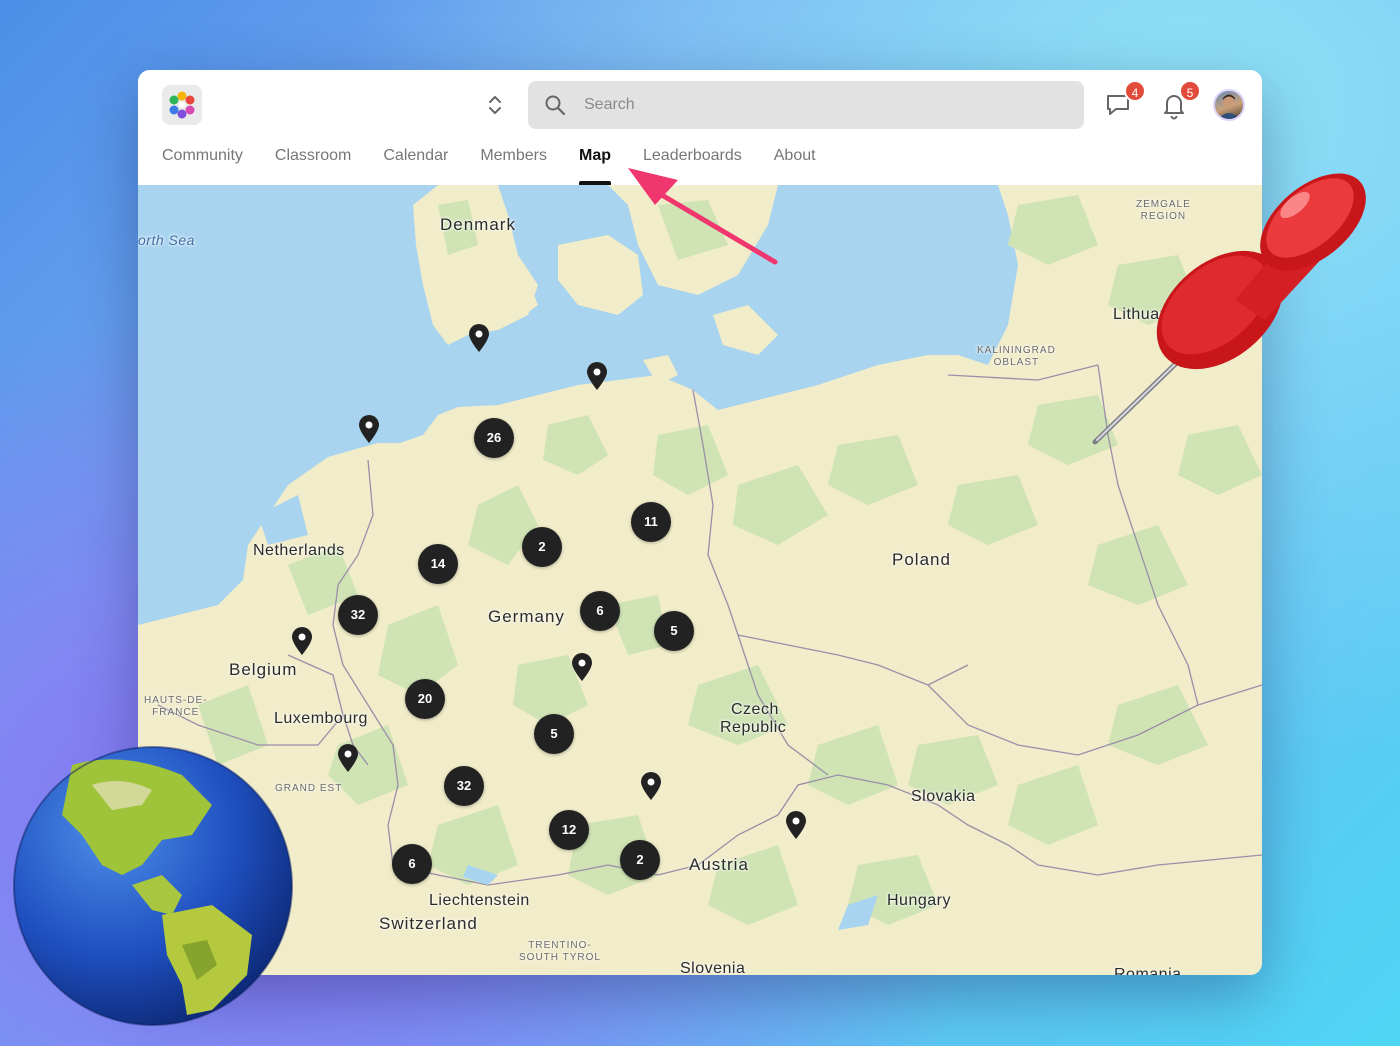  What do you see at coordinates (560, 951) in the screenshot?
I see `map-label-trentino: TRENTINO- SOUTH TYROL` at bounding box center [560, 951].